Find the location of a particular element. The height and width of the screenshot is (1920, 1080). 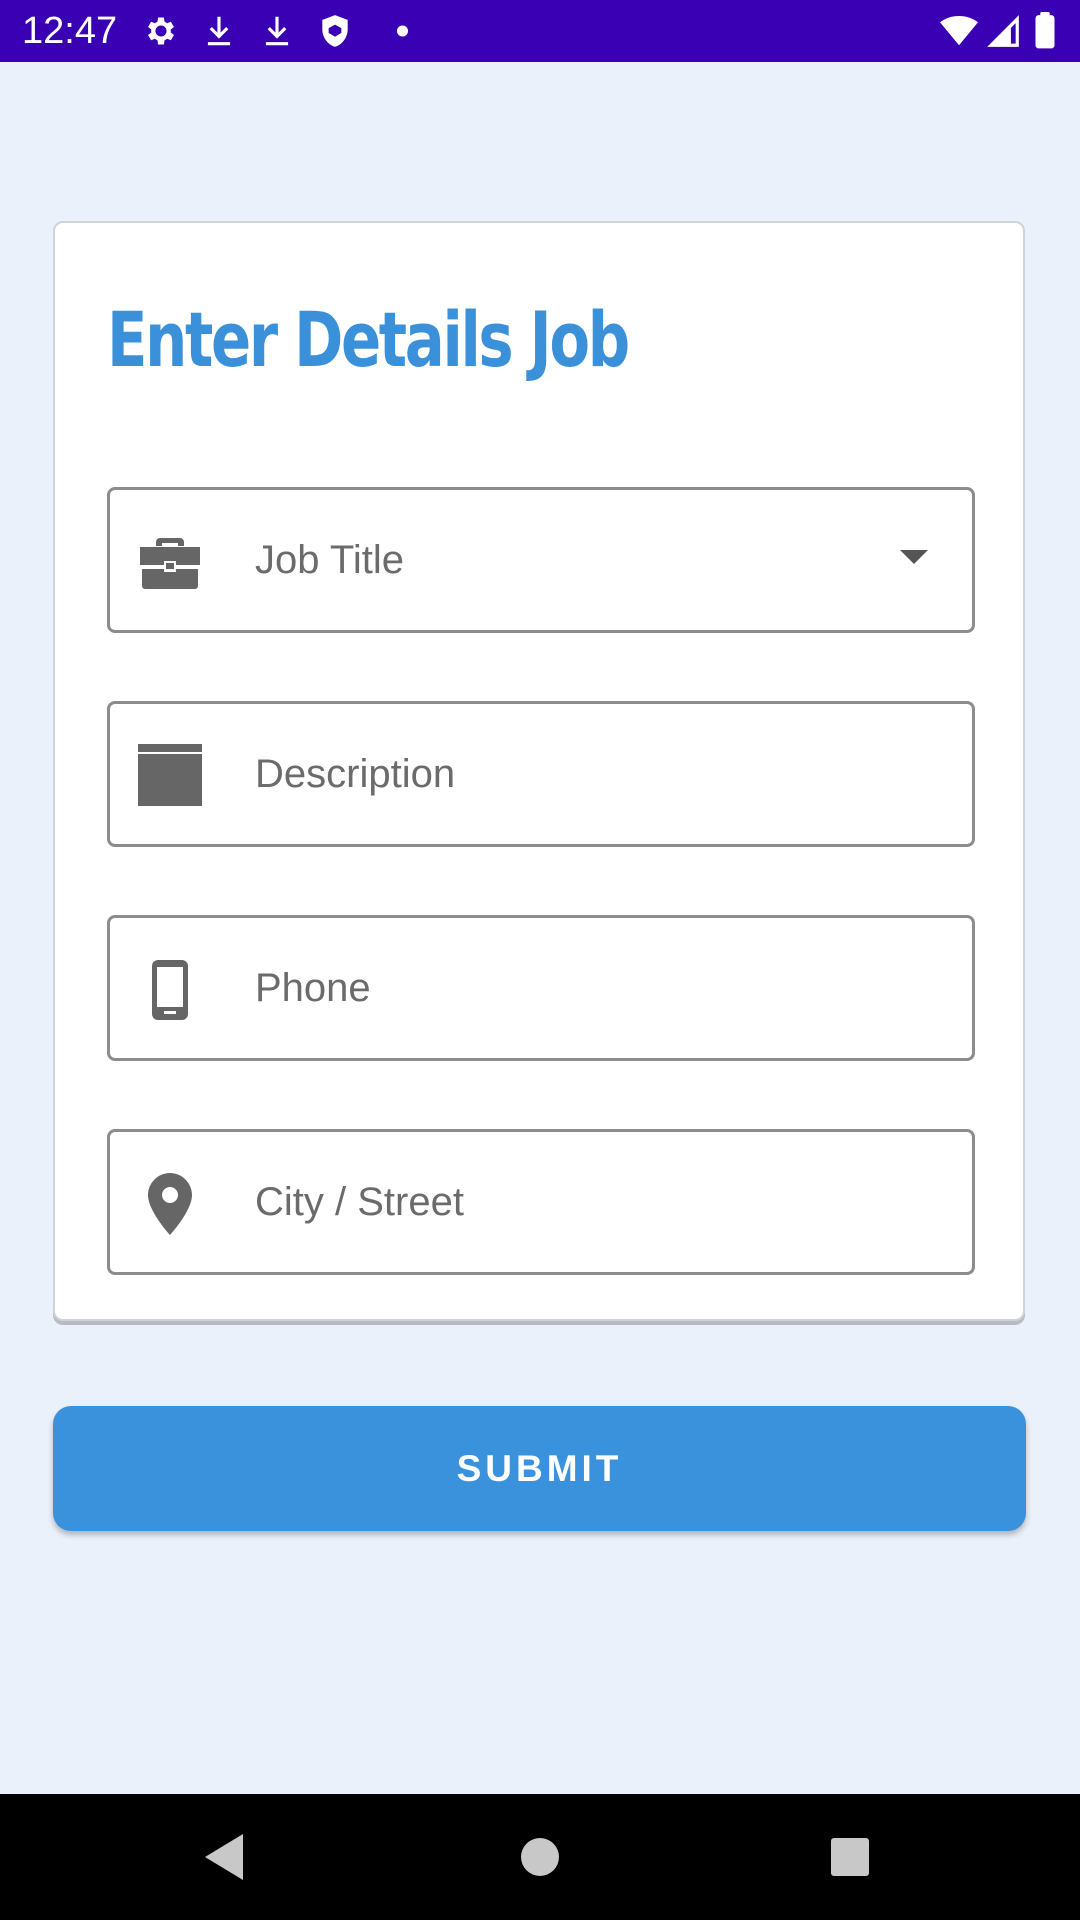

recents-icon is located at coordinates (850, 1857).